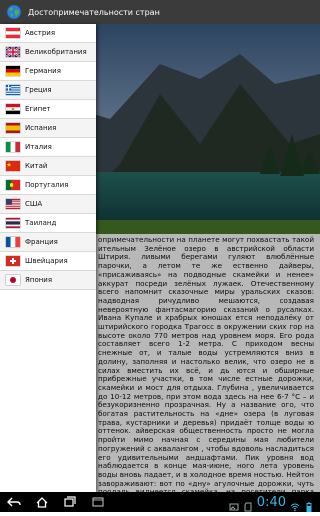  I want to click on home-icon, so click(42, 502).